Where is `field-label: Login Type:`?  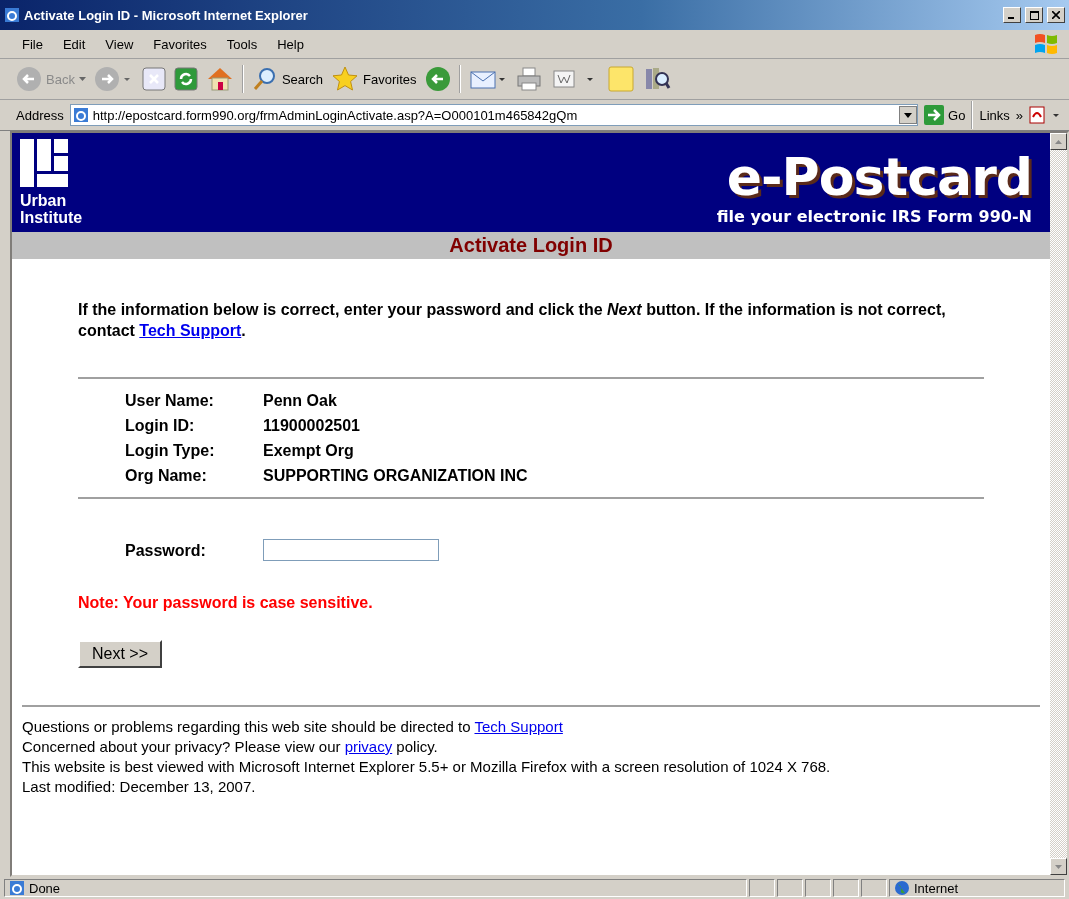
field-label: Login Type: is located at coordinates (170, 450).